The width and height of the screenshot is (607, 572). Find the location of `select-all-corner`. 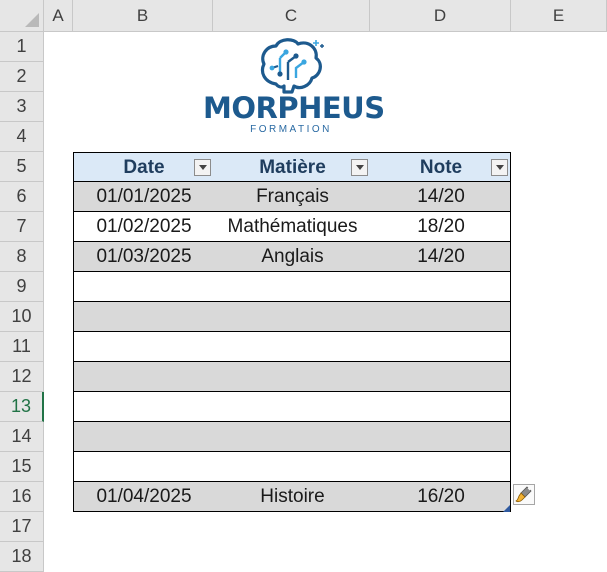

select-all-corner is located at coordinates (22, 16).